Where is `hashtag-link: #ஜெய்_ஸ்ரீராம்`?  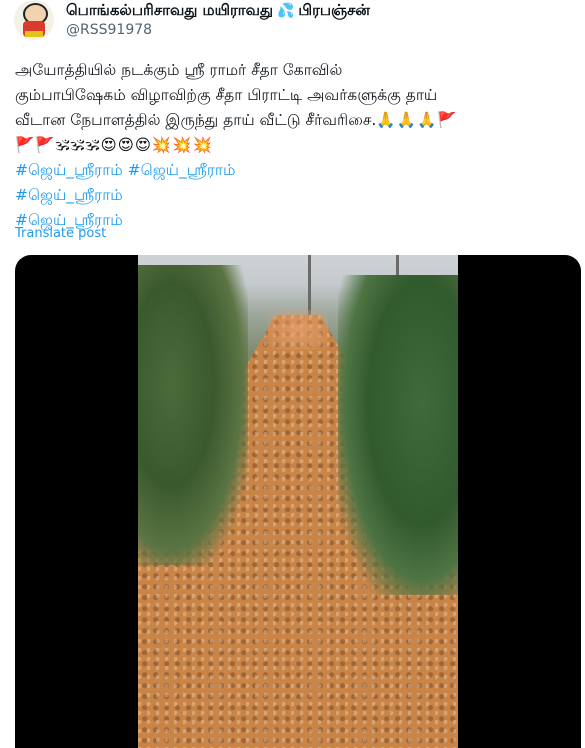 hashtag-link: #ஜெய்_ஸ்ரீராம் is located at coordinates (295, 195).